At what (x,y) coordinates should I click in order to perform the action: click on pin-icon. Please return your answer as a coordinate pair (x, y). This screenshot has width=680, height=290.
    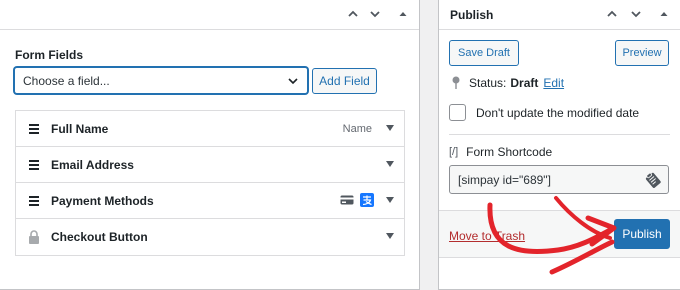
    Looking at the image, I should click on (456, 82).